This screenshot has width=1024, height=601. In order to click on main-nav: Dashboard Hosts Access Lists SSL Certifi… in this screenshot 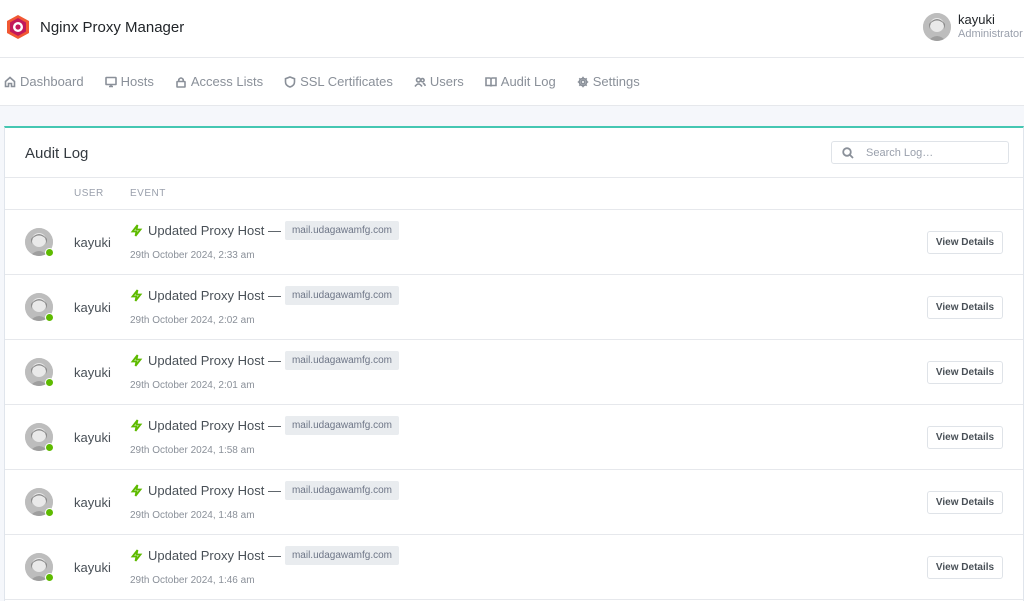, I will do `click(512, 82)`.